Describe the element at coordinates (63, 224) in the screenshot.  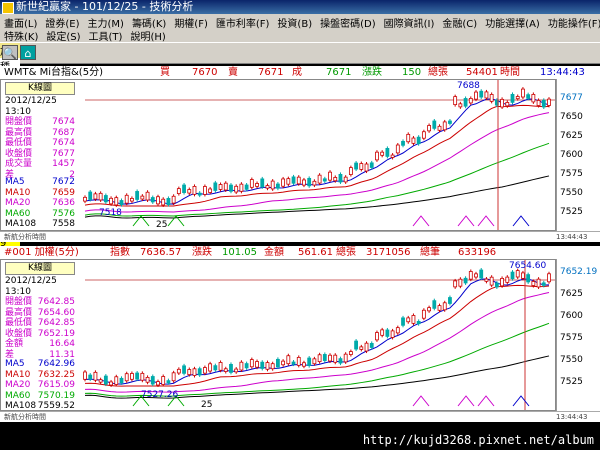
I see `ma-value: 7558` at that location.